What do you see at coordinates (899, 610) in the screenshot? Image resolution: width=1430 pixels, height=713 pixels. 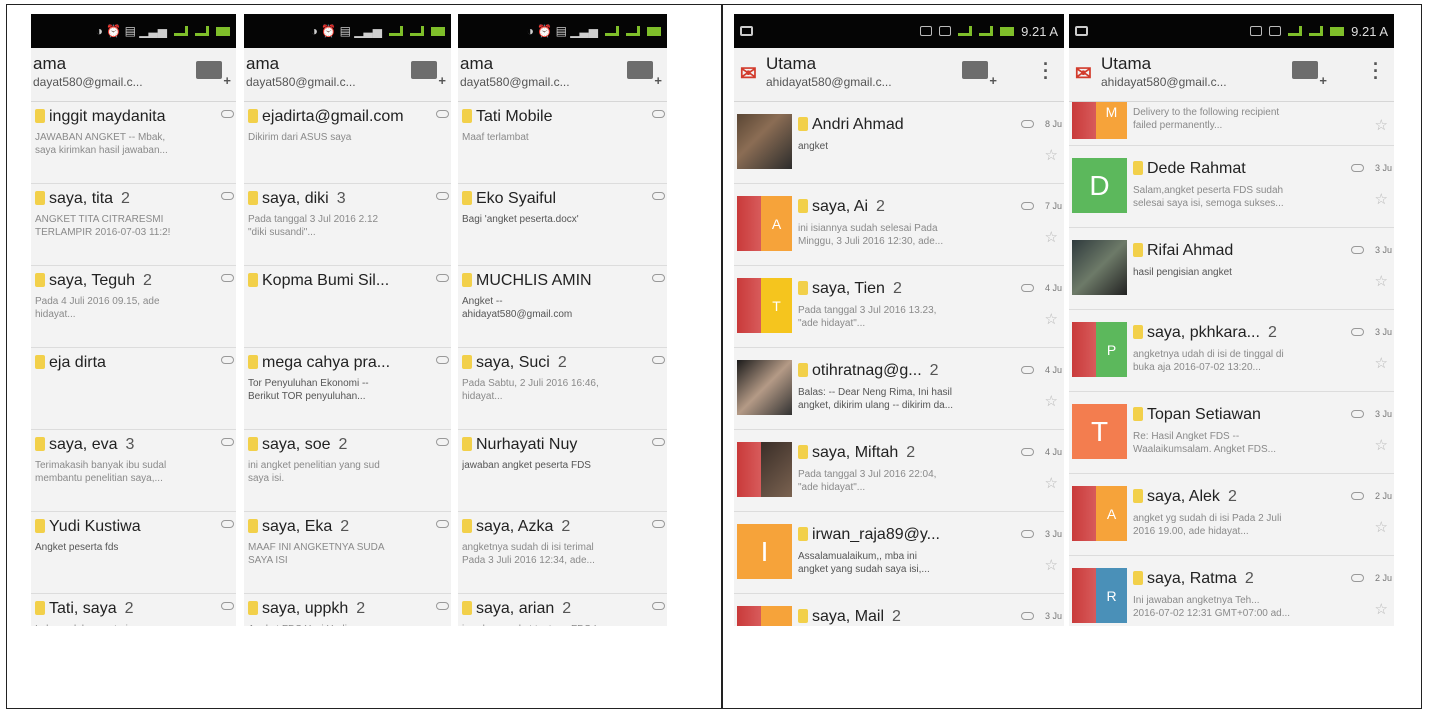 I see `message-row: Msaya, Mail23 Ju☆` at bounding box center [899, 610].